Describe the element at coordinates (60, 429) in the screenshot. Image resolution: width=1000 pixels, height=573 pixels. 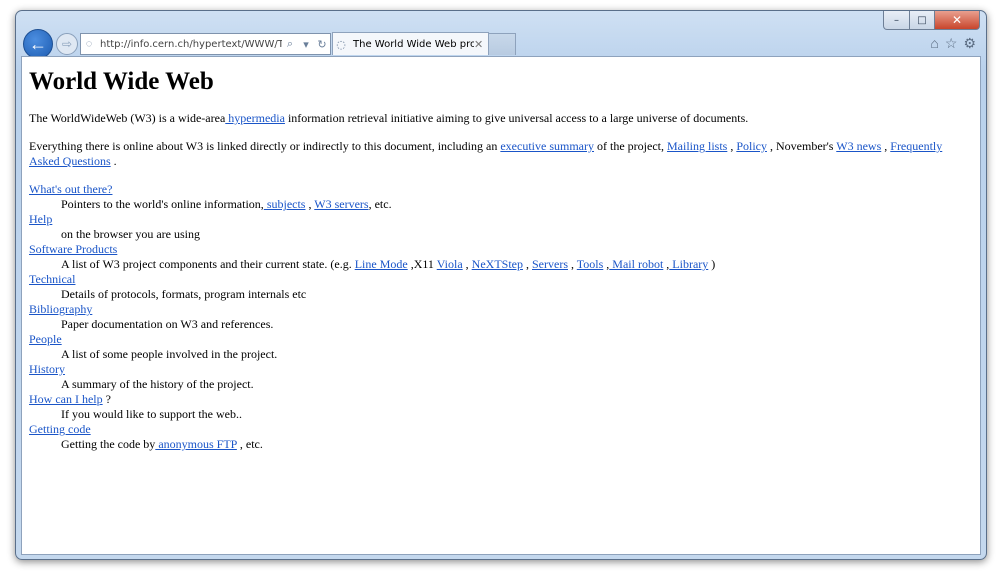
I see `link-getting-code: Getting code` at that location.